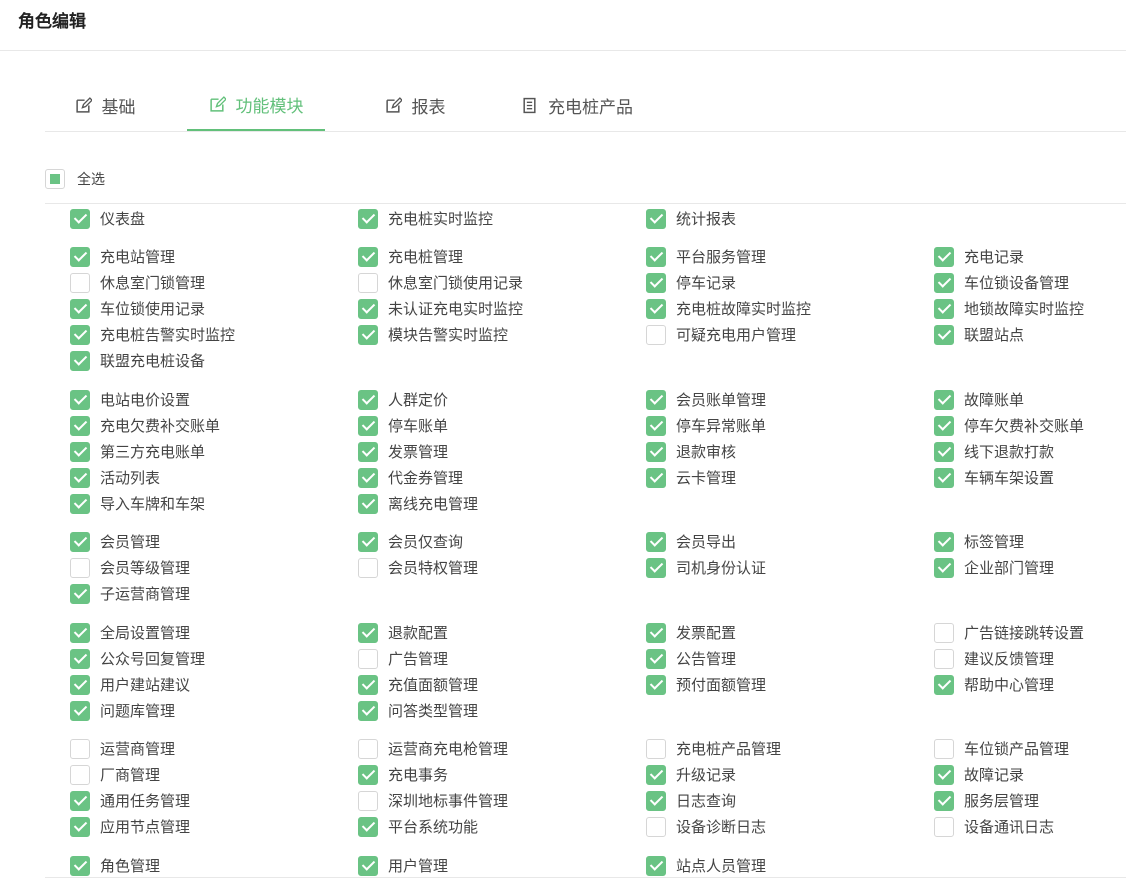 The image size is (1126, 882). What do you see at coordinates (706, 425) in the screenshot?
I see `permission-item: 停车异常账单` at bounding box center [706, 425].